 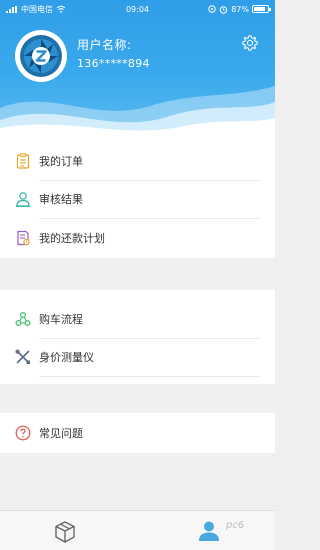 I want to click on battery-level, so click(x=260, y=9).